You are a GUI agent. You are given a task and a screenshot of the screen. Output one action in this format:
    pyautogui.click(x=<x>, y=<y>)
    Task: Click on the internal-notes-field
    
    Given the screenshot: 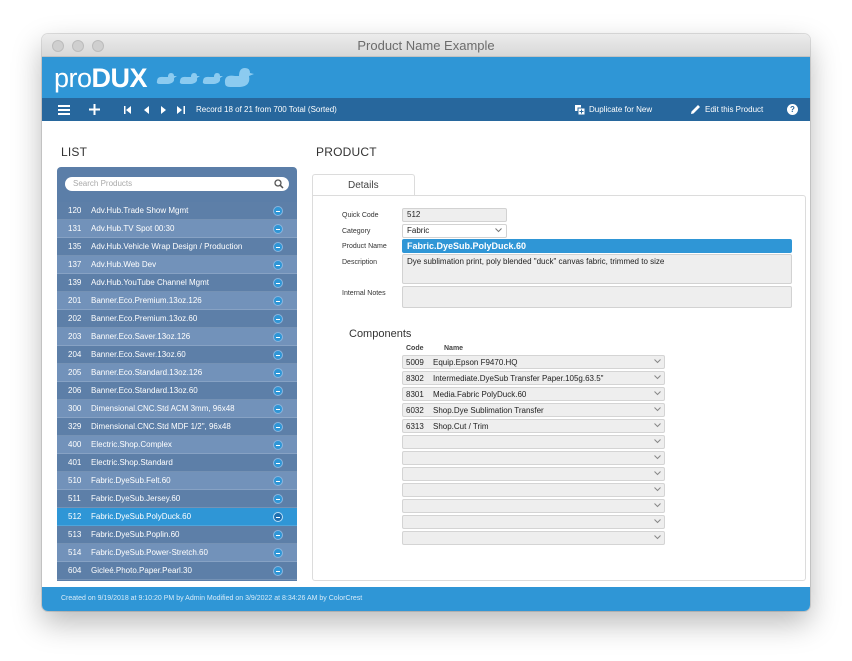 What is the action you would take?
    pyautogui.click(x=597, y=297)
    